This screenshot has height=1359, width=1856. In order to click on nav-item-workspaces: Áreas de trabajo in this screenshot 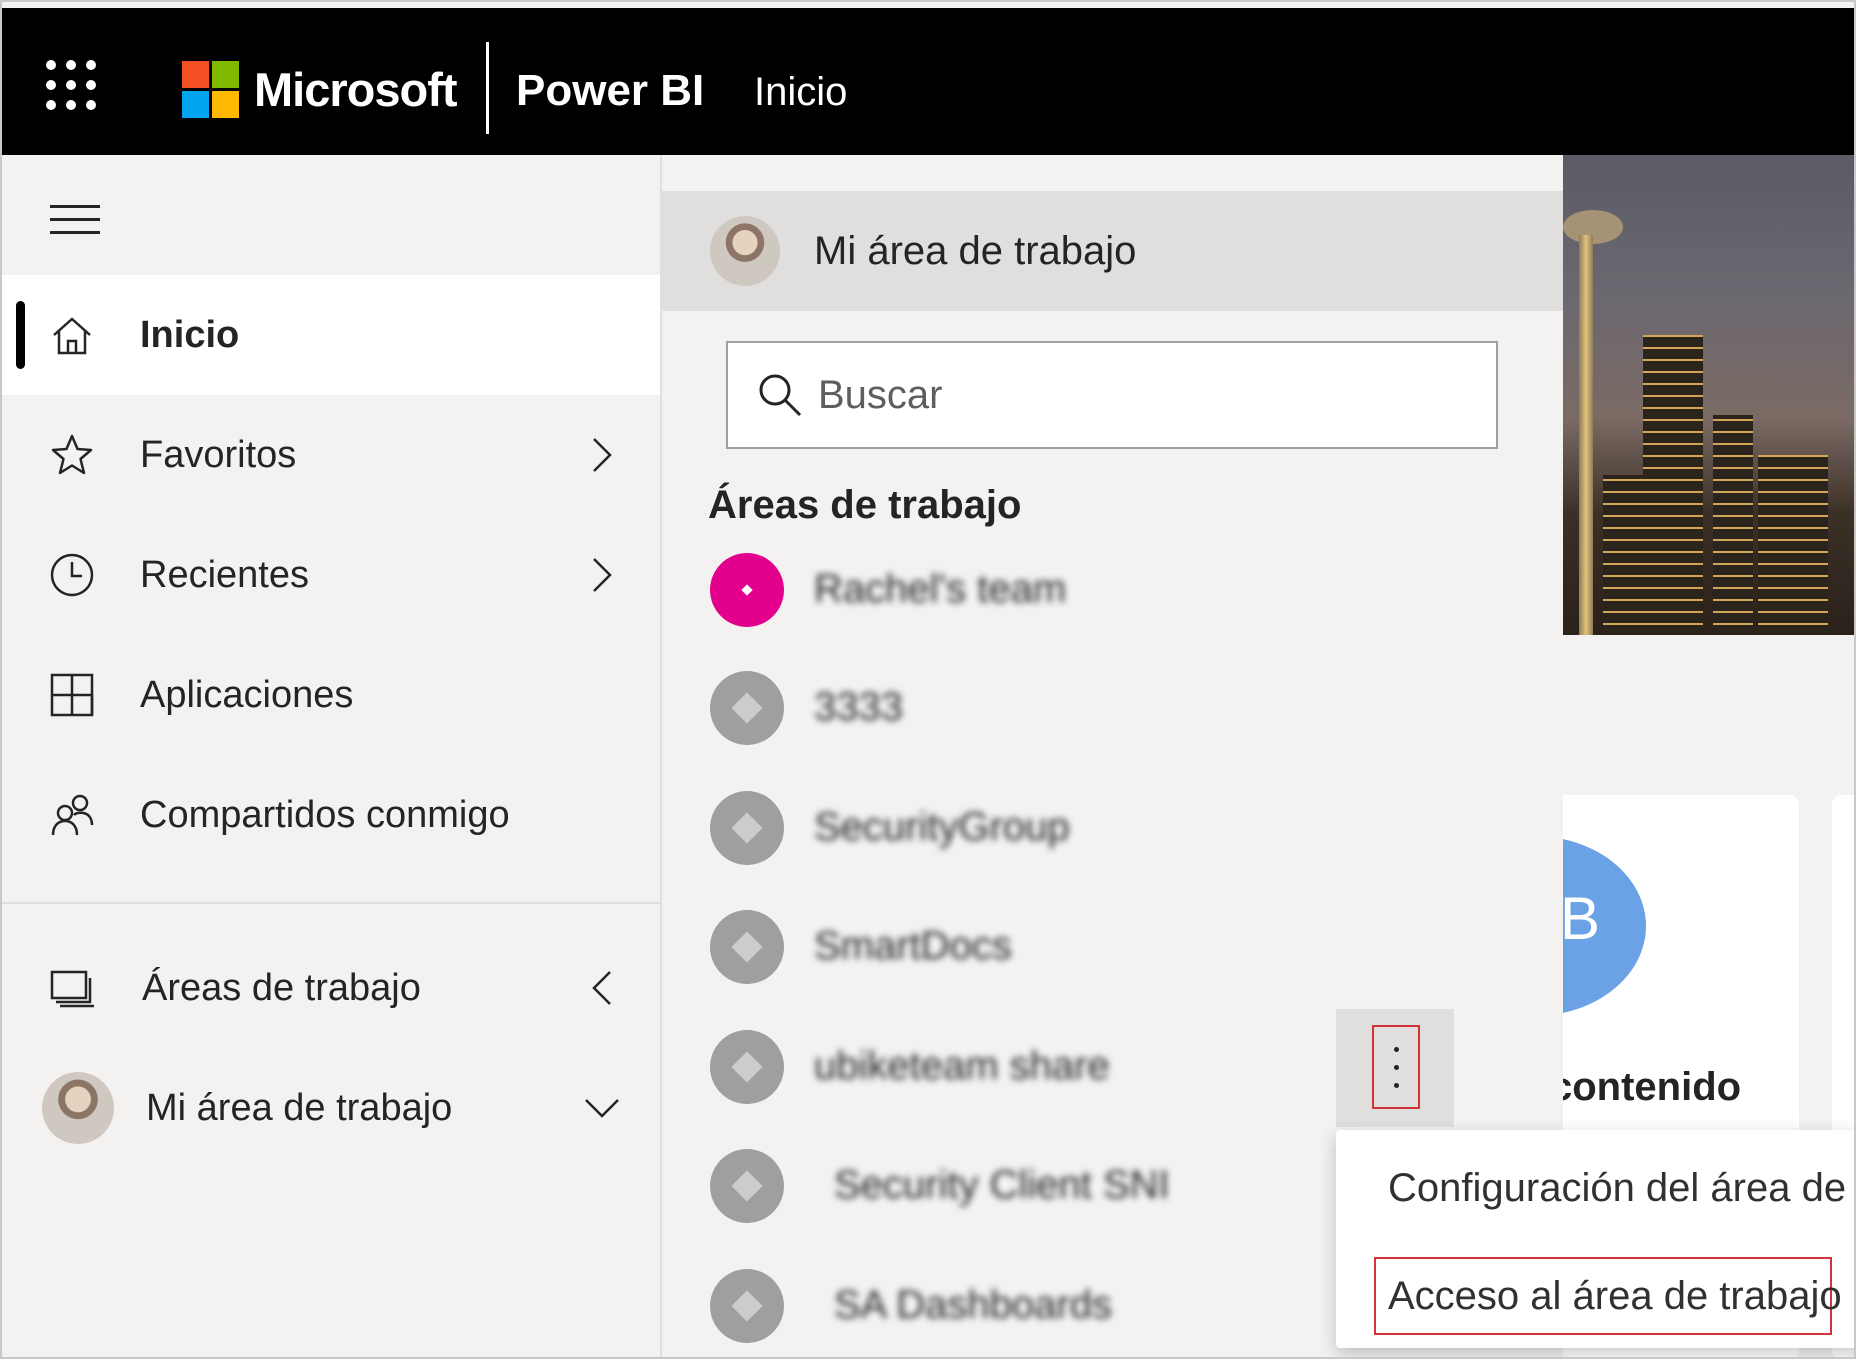, I will do `click(331, 988)`.